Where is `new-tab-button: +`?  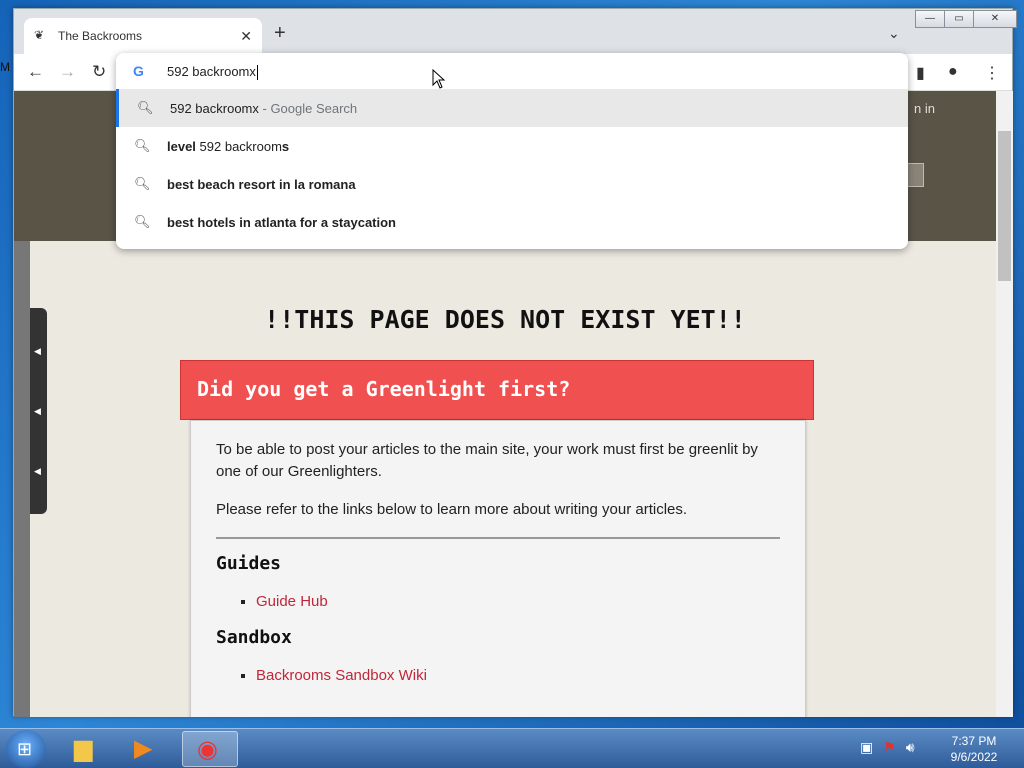
new-tab-button: + is located at coordinates (280, 33).